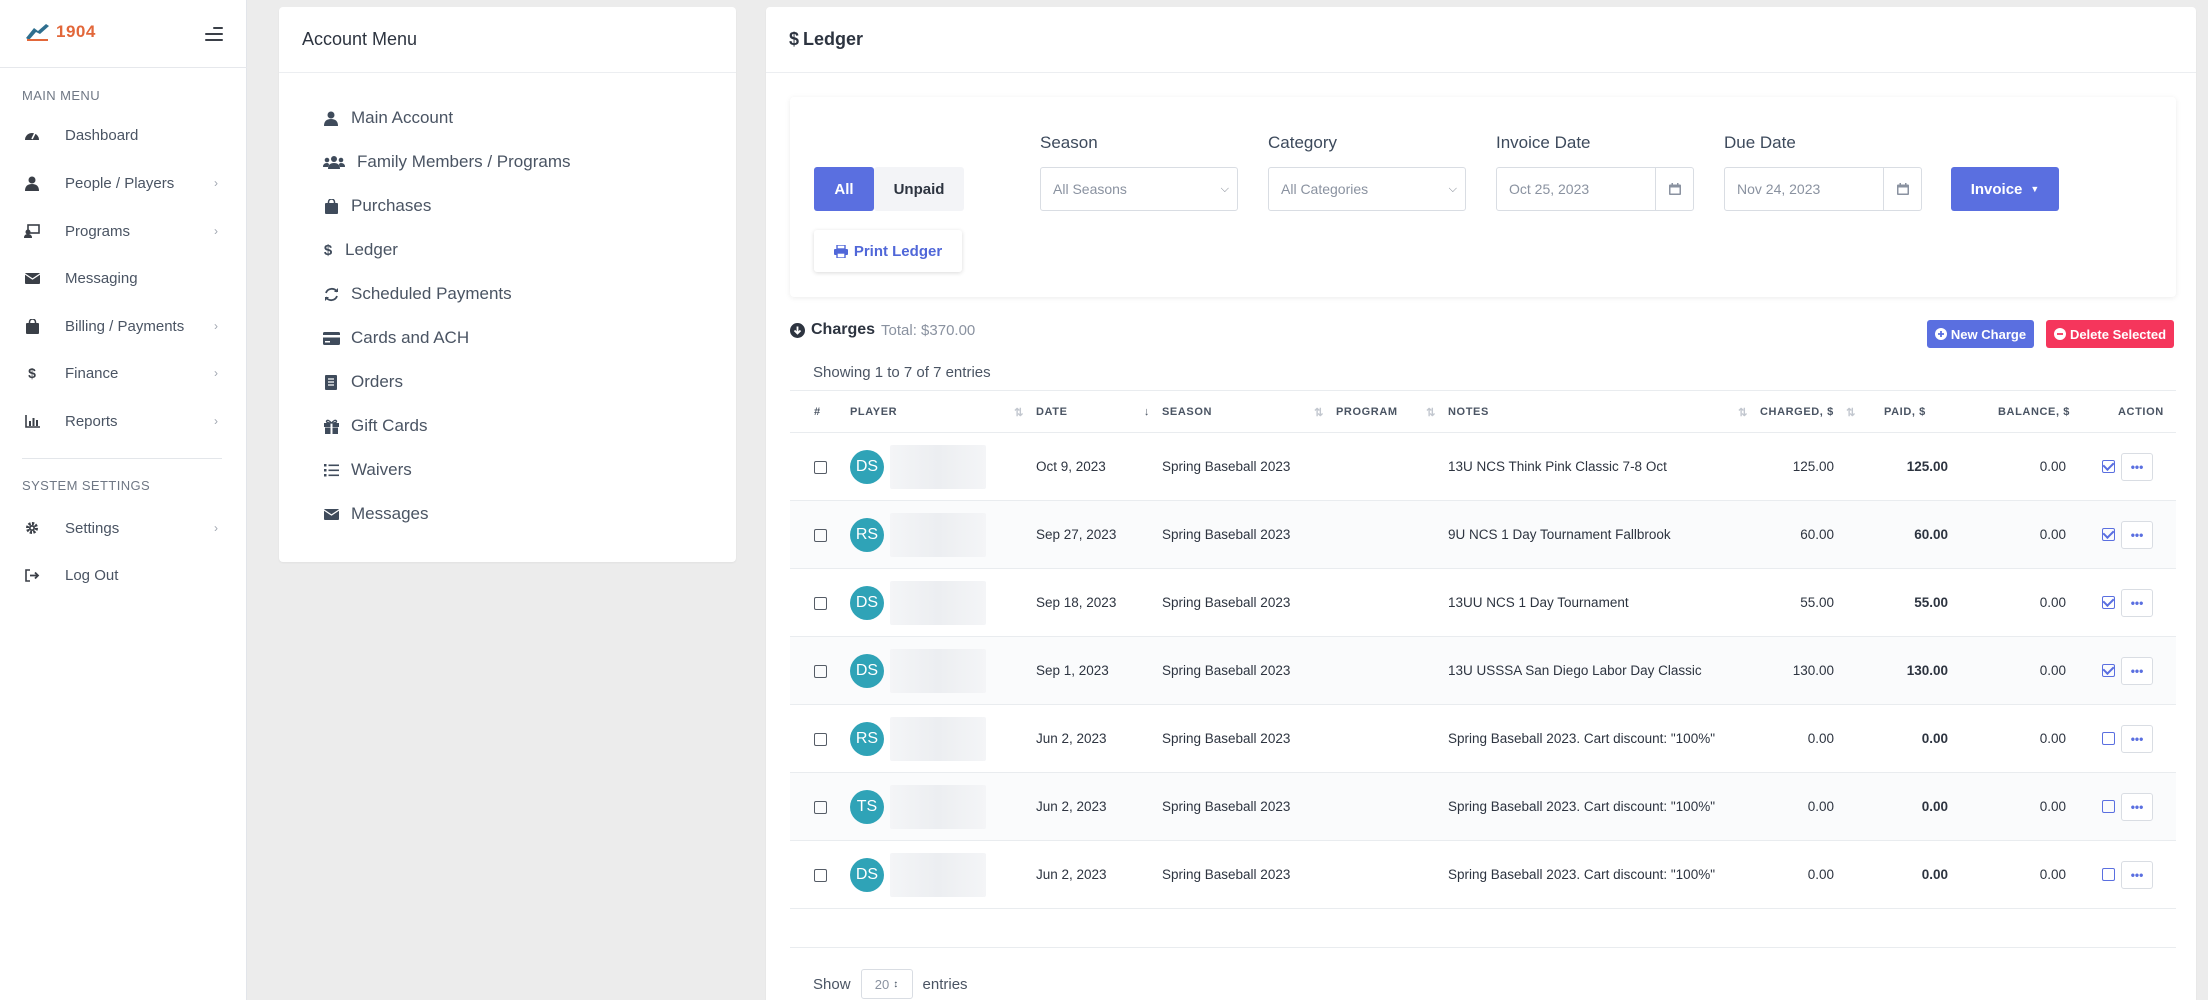 This screenshot has height=1000, width=2208. What do you see at coordinates (919, 189) in the screenshot?
I see `filter-unpaid-button: Unpaid` at bounding box center [919, 189].